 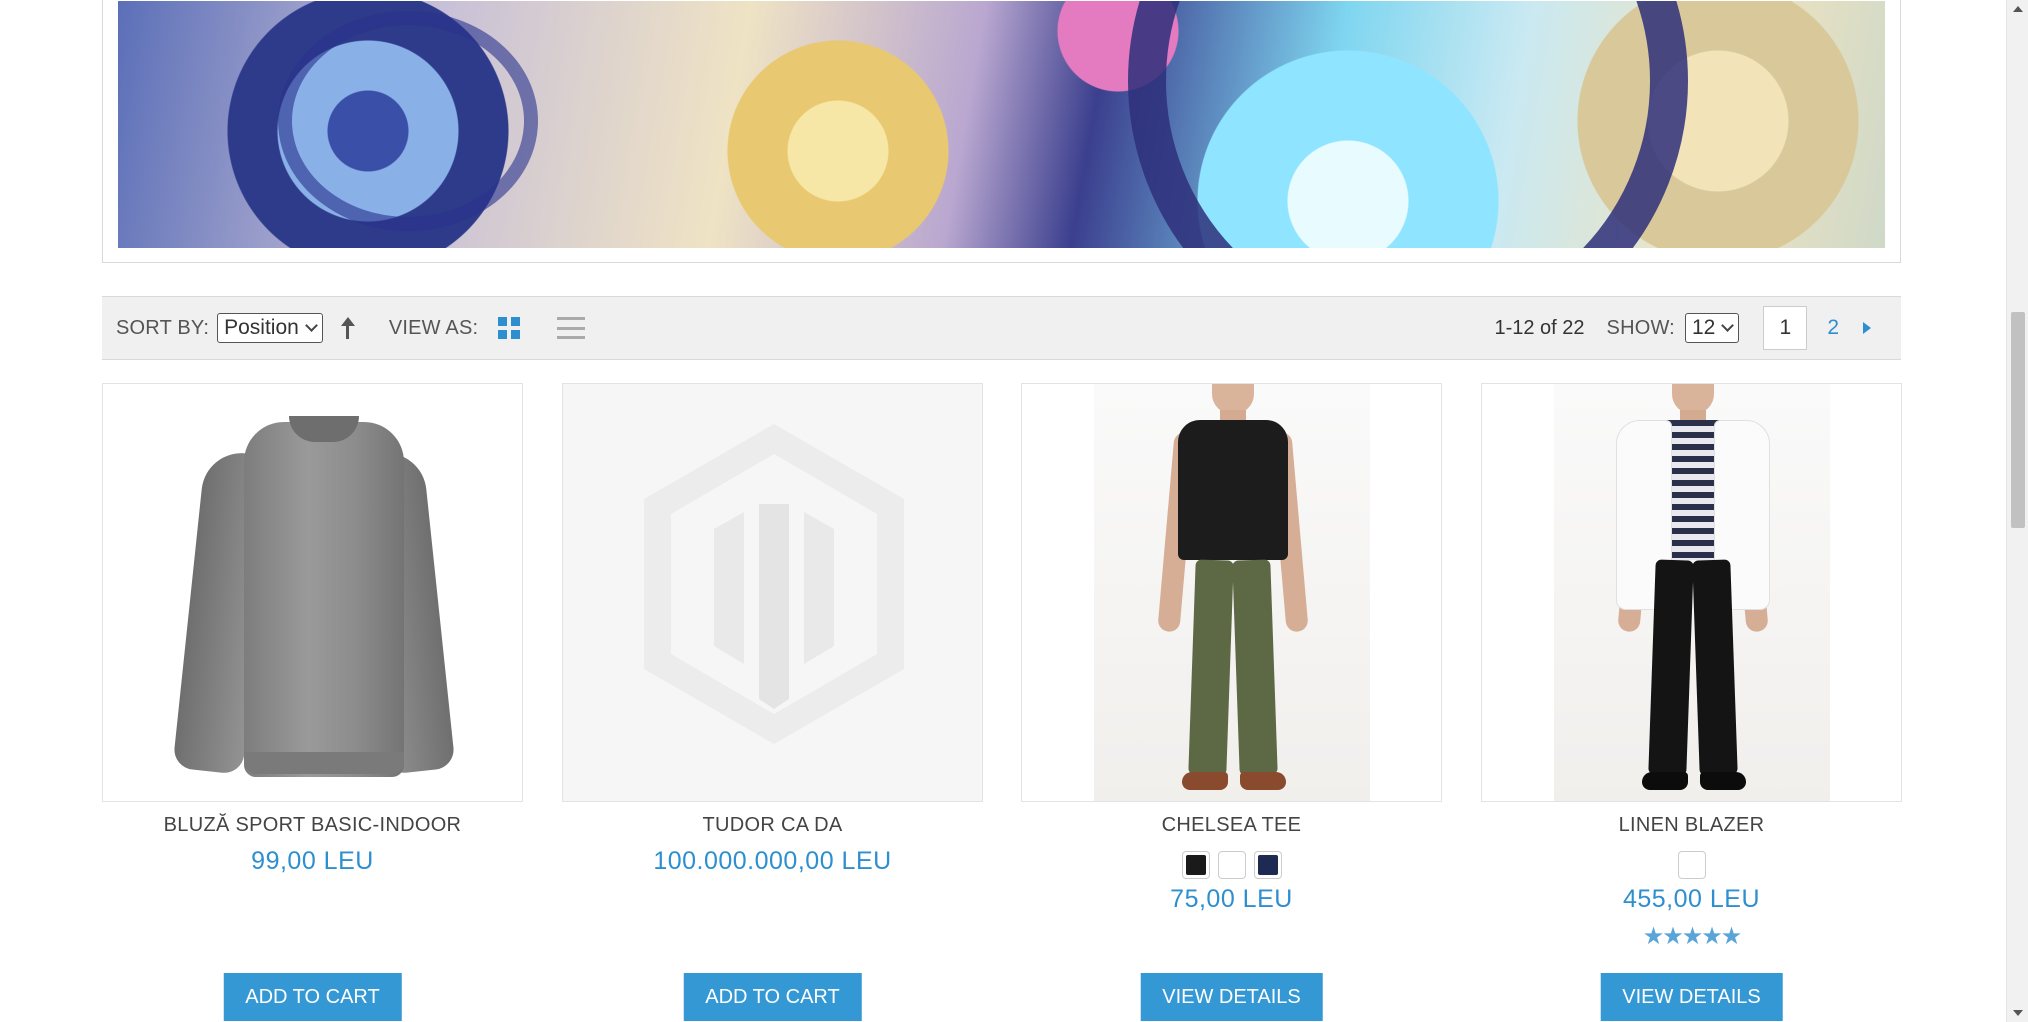 What do you see at coordinates (1833, 328) in the screenshot?
I see `page-link-2: 2` at bounding box center [1833, 328].